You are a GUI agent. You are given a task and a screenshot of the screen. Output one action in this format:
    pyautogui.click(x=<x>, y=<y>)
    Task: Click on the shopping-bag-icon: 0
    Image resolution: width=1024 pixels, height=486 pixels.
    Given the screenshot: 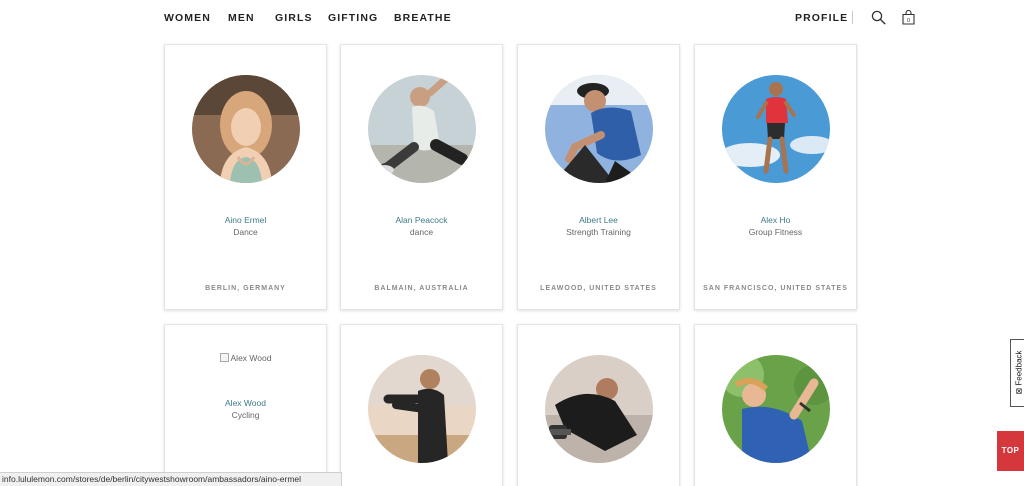 What is the action you would take?
    pyautogui.click(x=908, y=17)
    